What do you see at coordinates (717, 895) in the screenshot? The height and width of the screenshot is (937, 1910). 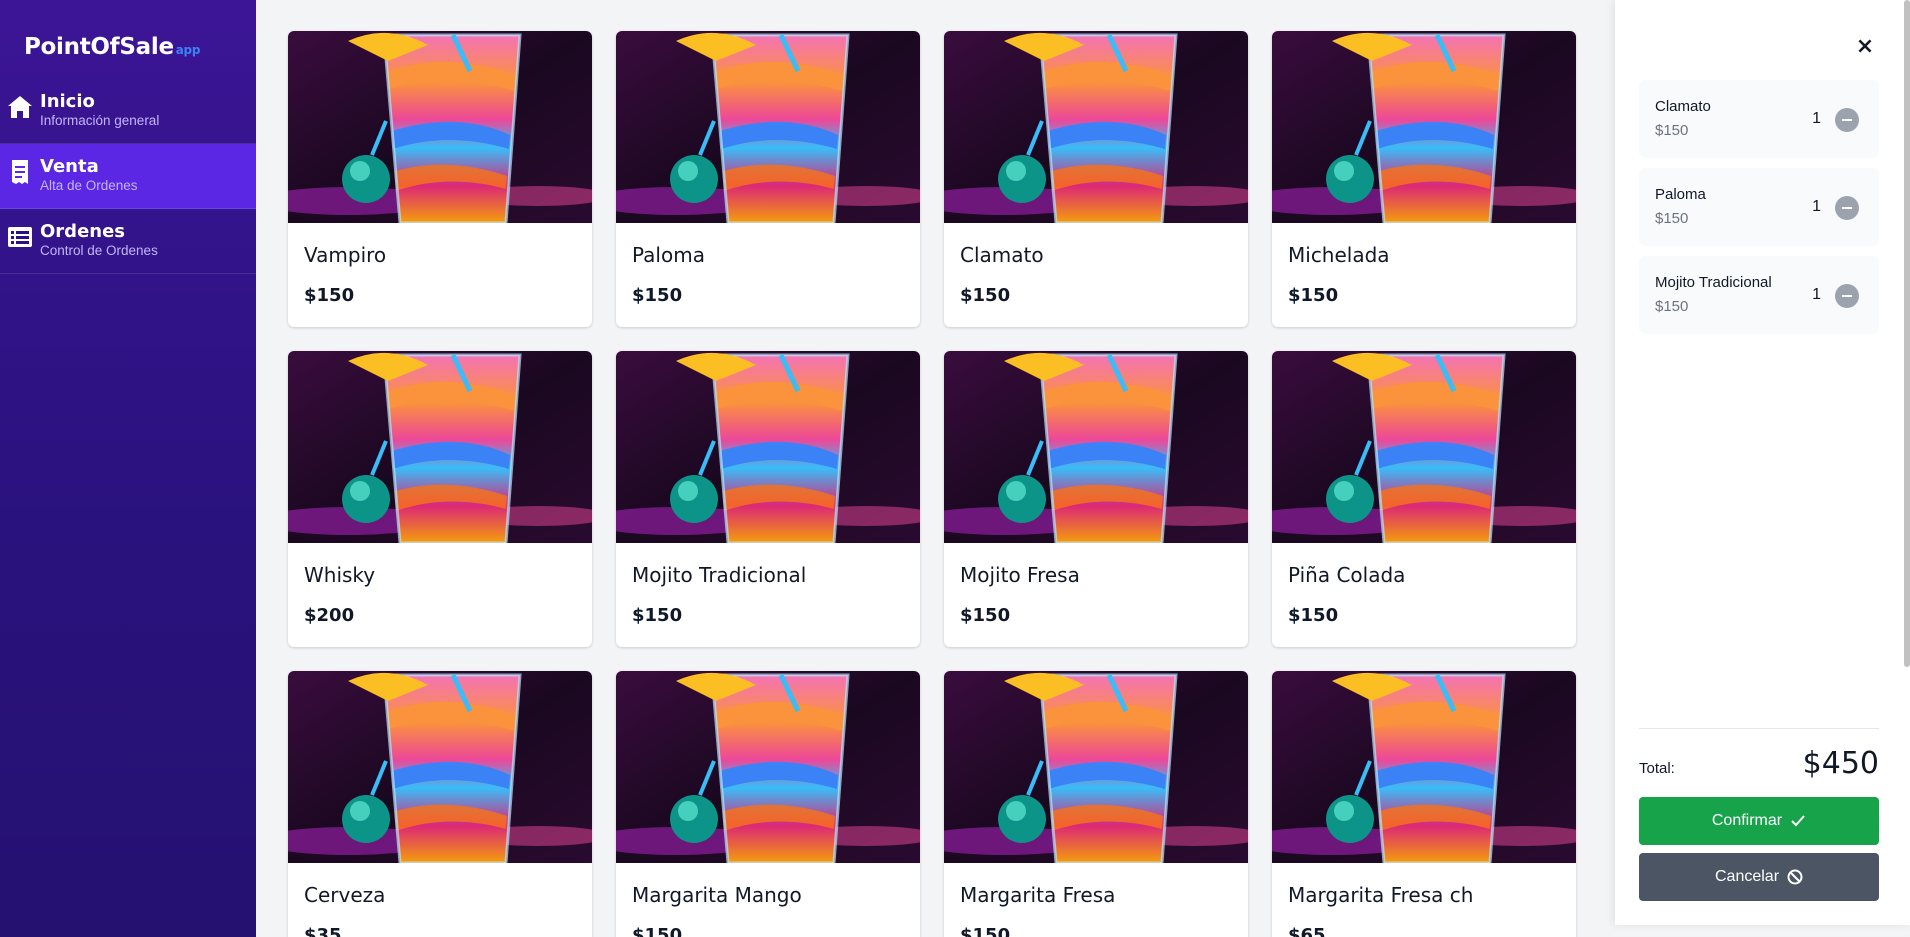 I see `product-name: Margarita Mango` at bounding box center [717, 895].